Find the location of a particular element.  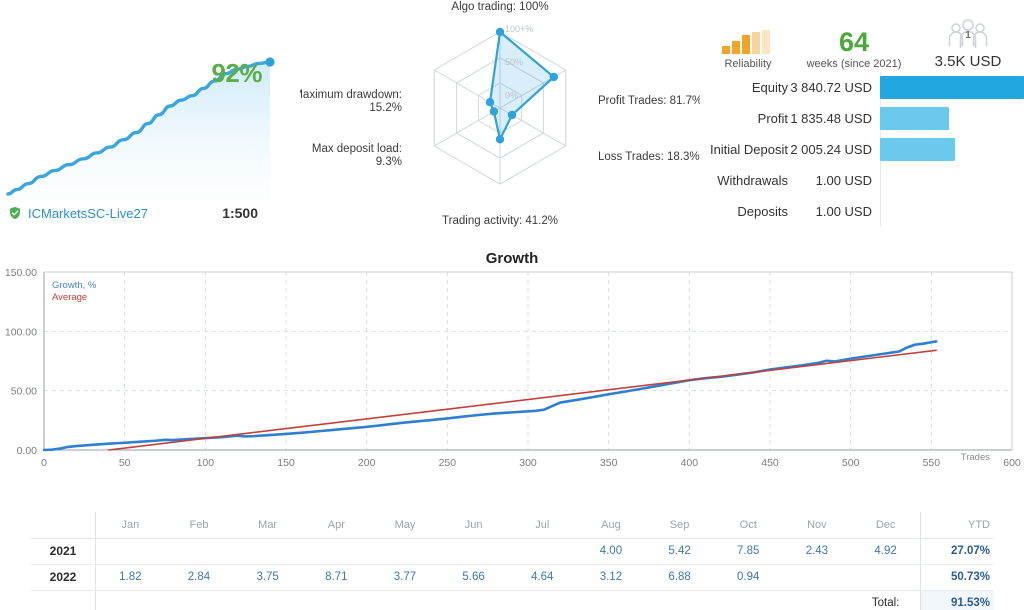

month-header-dec: Dec is located at coordinates (885, 524).